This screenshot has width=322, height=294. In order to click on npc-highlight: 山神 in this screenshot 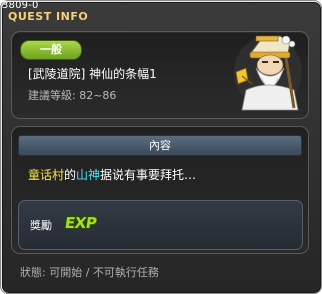, I will do `click(88, 175)`.